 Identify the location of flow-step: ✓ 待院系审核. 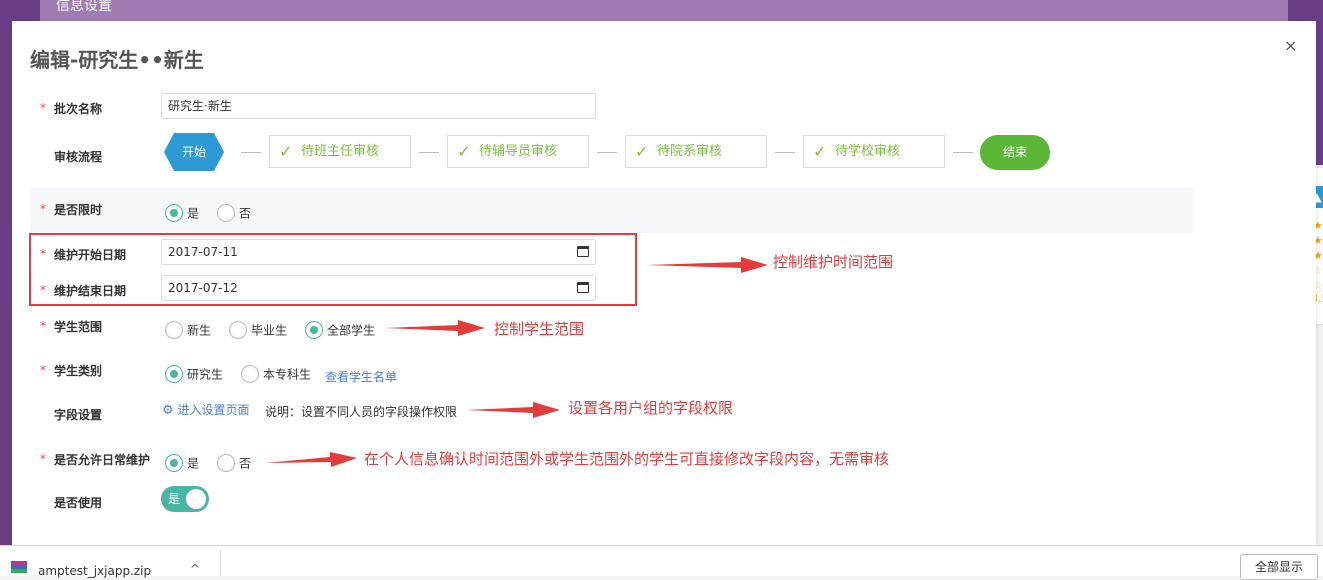
(696, 151).